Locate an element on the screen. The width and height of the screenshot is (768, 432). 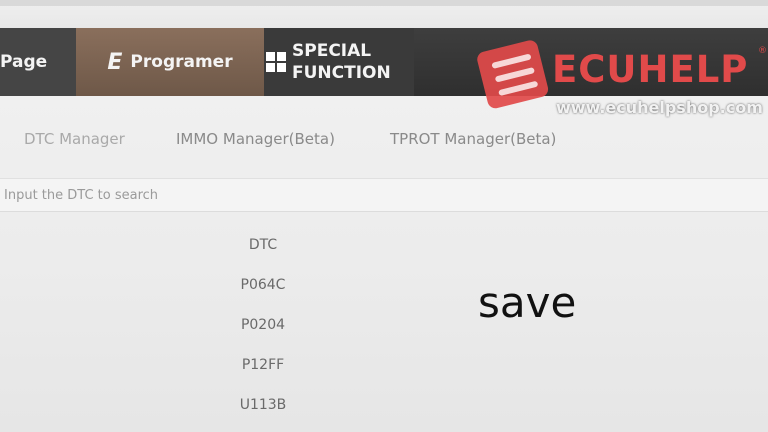
ecuhelp-watermark: ECUHELP ® www.ecuhelpshop.com is located at coordinates (618, 78).